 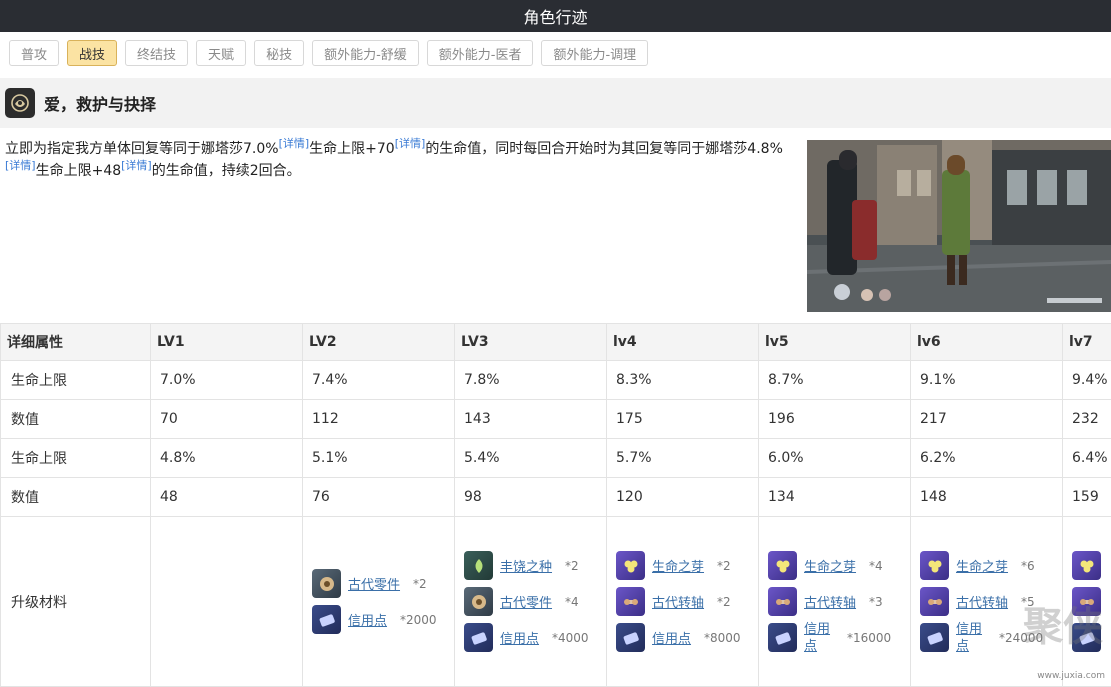 I want to click on skill-name: 爱，救护与抉择, so click(x=100, y=104).